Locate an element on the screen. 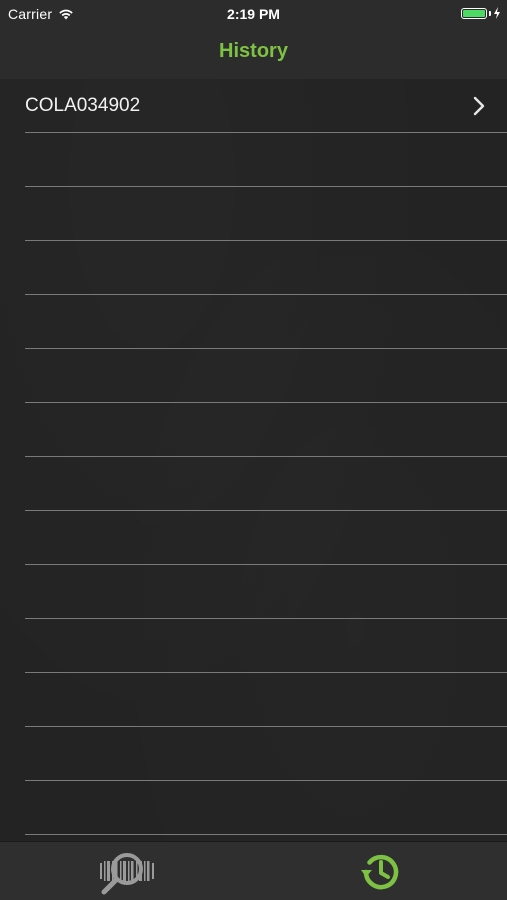 The image size is (507, 900). battery-indicator is located at coordinates (481, 13).